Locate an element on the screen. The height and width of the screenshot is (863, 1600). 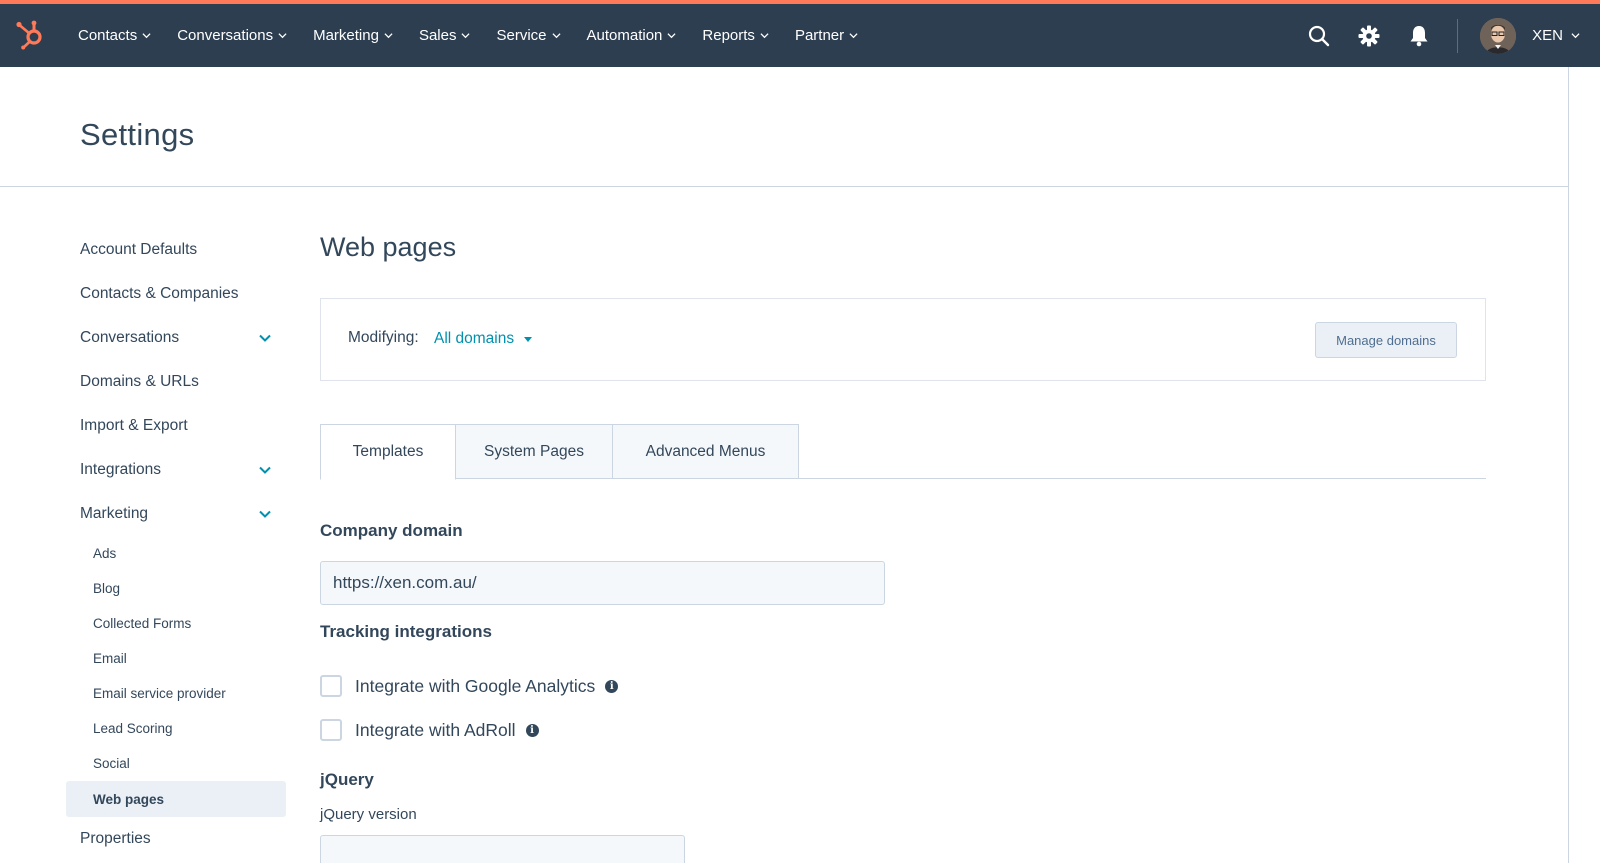
sidebar-subitem-email: Email is located at coordinates (176, 658).